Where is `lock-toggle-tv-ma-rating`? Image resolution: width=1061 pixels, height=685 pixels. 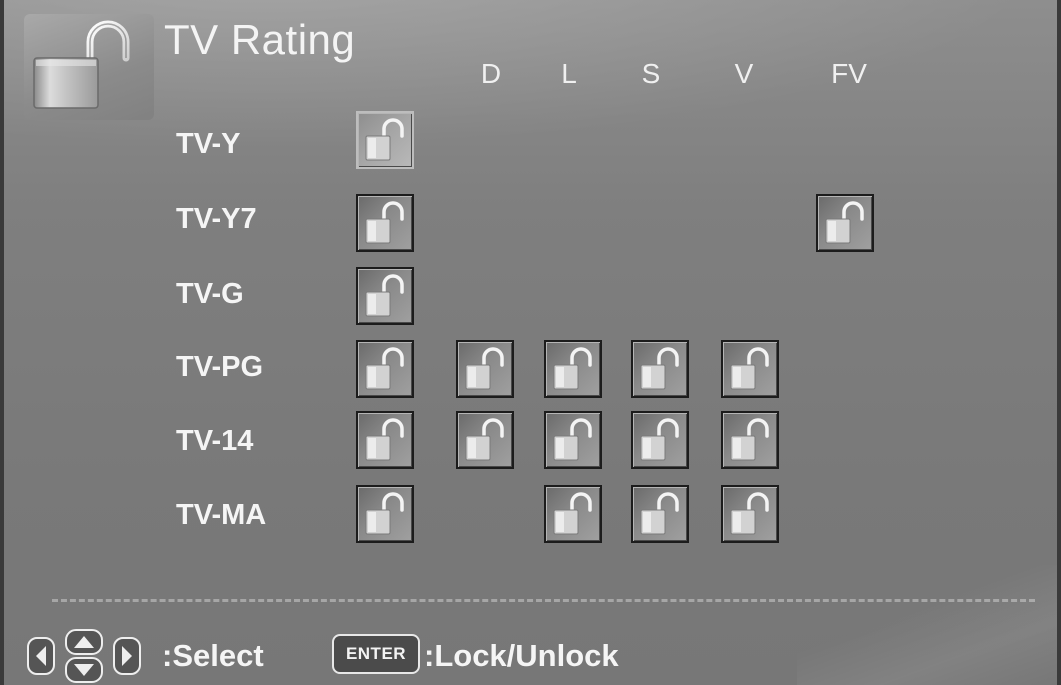 lock-toggle-tv-ma-rating is located at coordinates (385, 514).